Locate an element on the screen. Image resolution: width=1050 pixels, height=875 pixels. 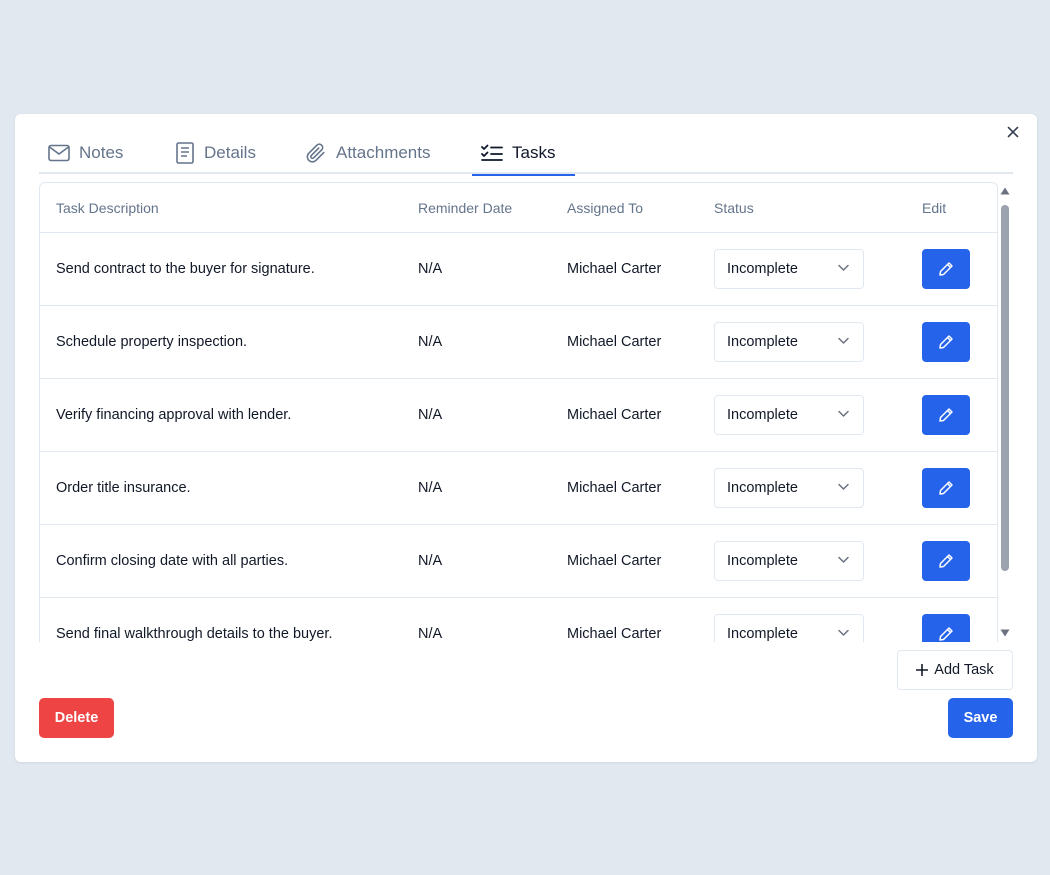
tab-label: Notes is located at coordinates (101, 152).